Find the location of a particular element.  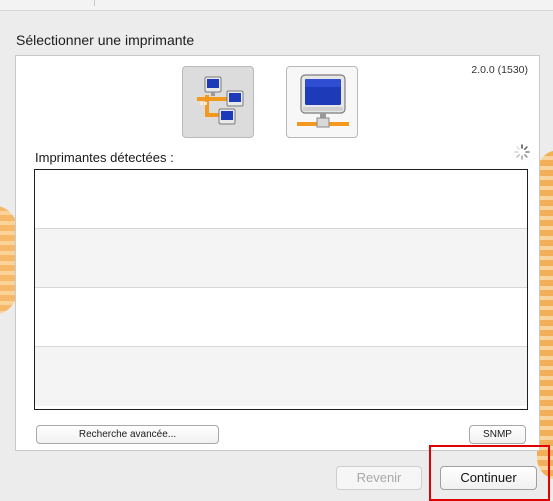

snmp-button: SNMP is located at coordinates (497, 434).